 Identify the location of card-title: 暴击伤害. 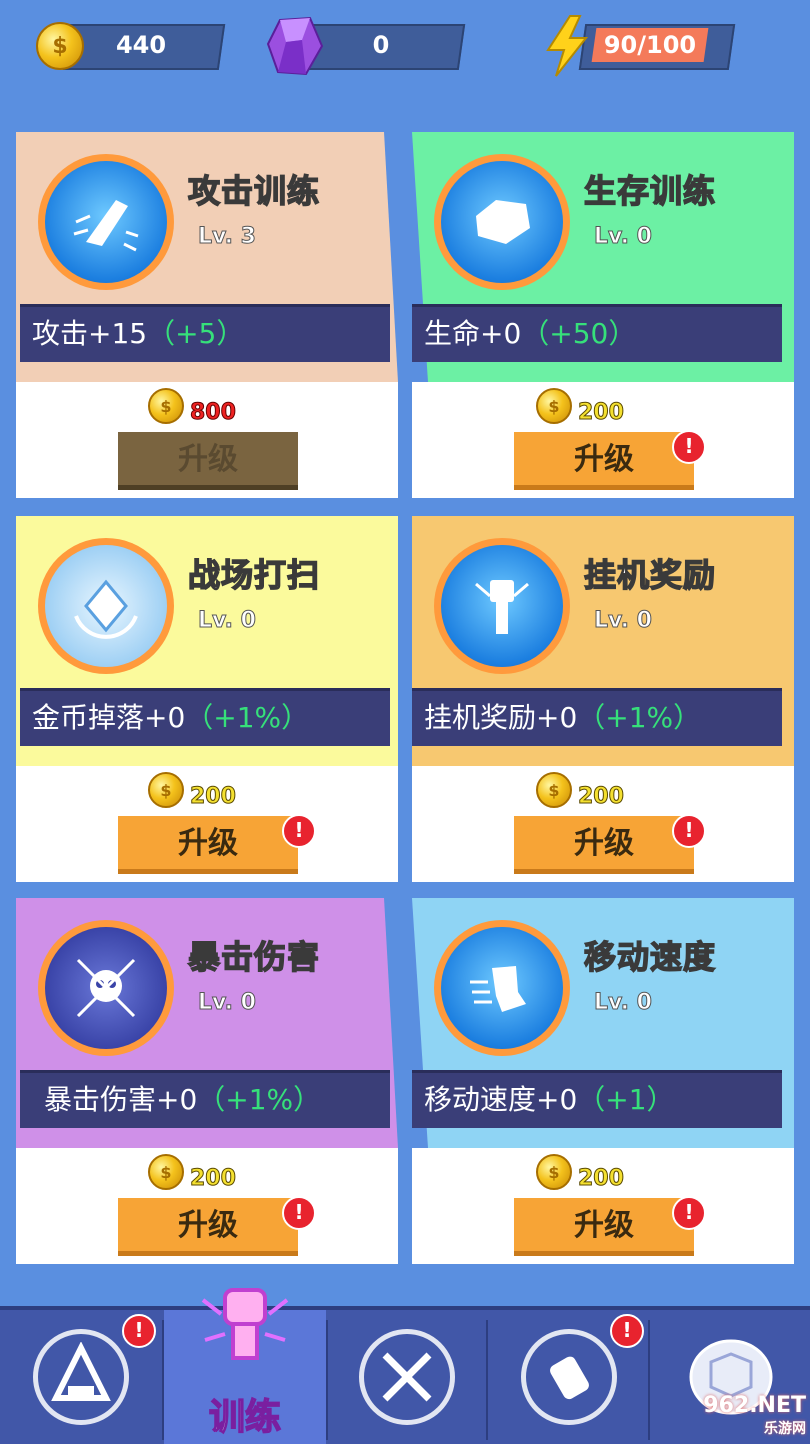
(254, 957).